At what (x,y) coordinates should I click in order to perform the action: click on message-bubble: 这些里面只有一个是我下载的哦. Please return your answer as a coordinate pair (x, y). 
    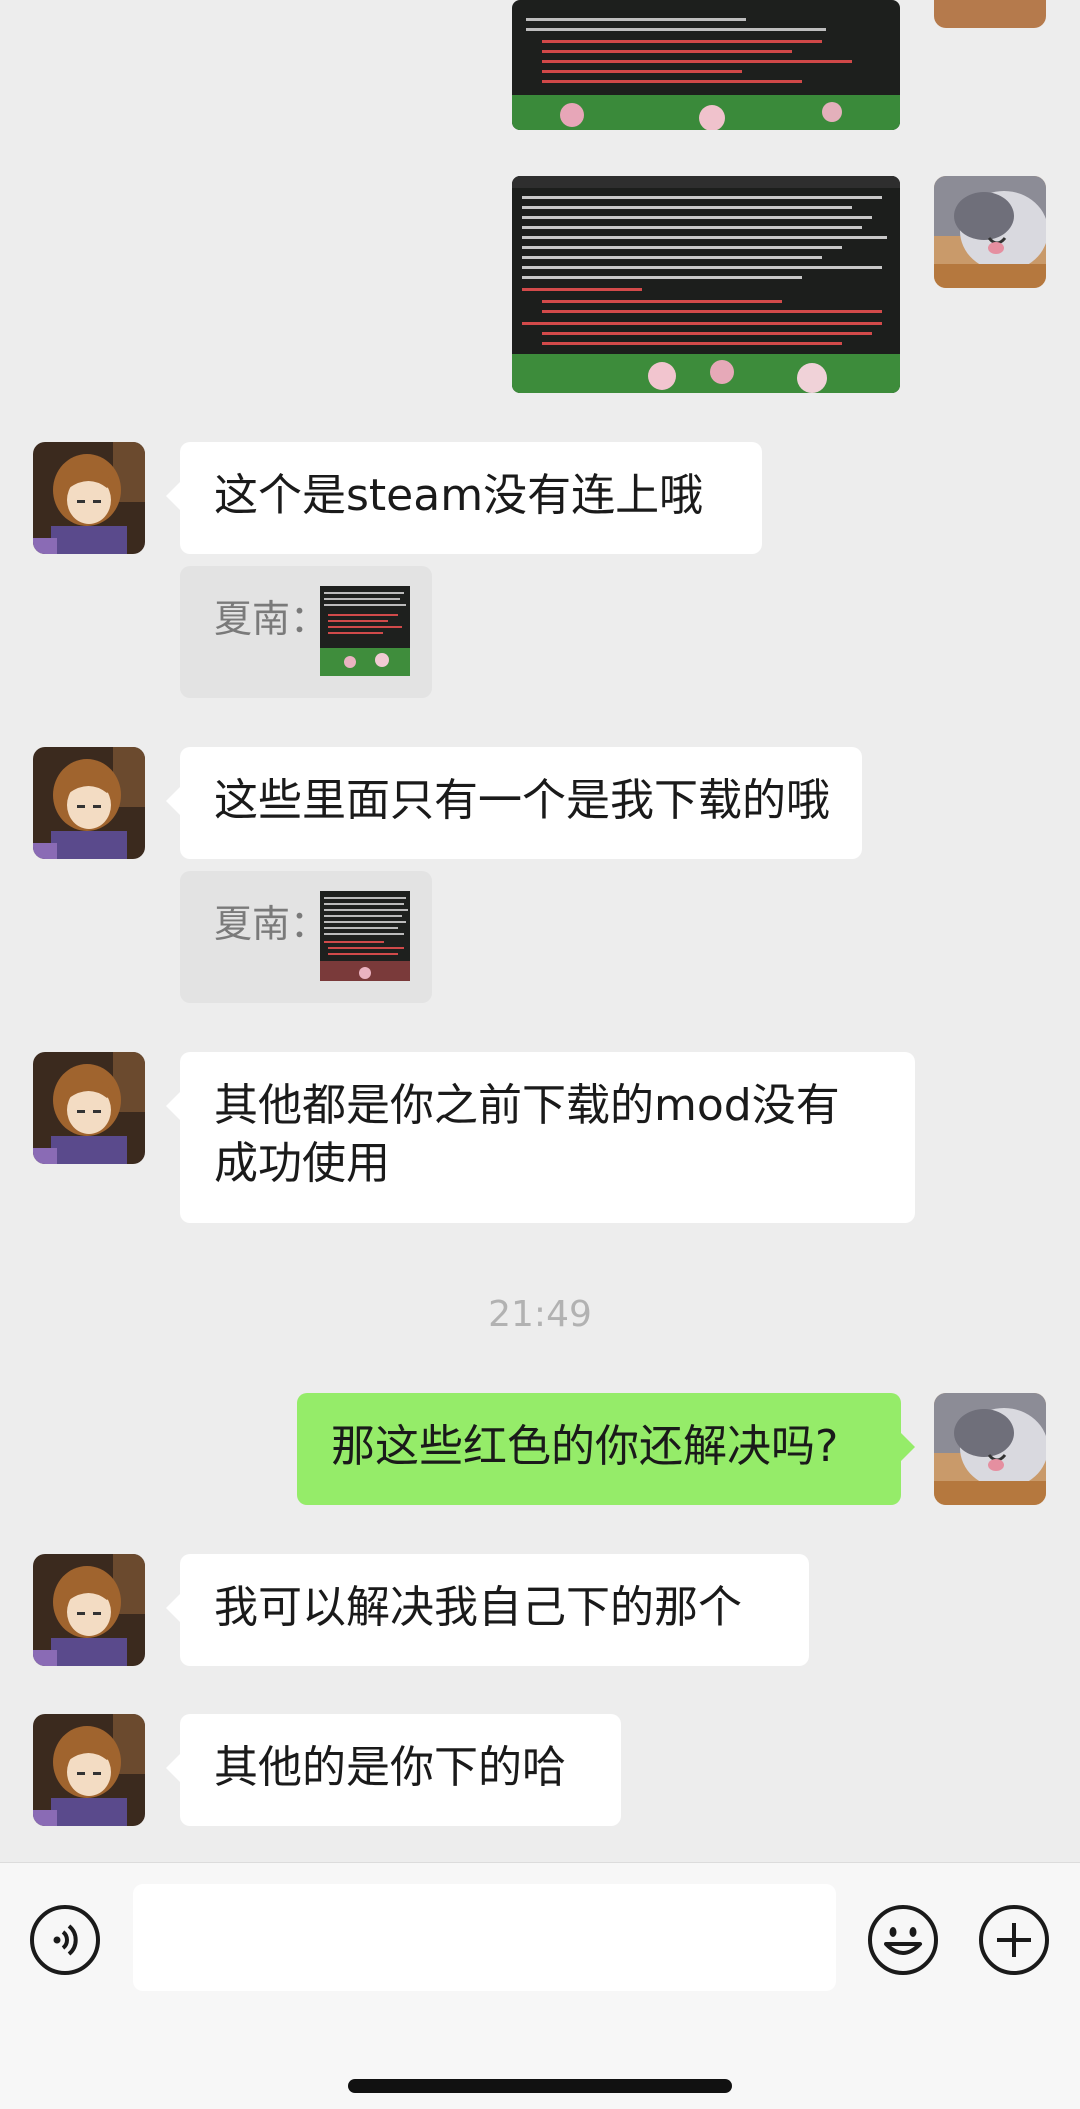
    Looking at the image, I should click on (514, 803).